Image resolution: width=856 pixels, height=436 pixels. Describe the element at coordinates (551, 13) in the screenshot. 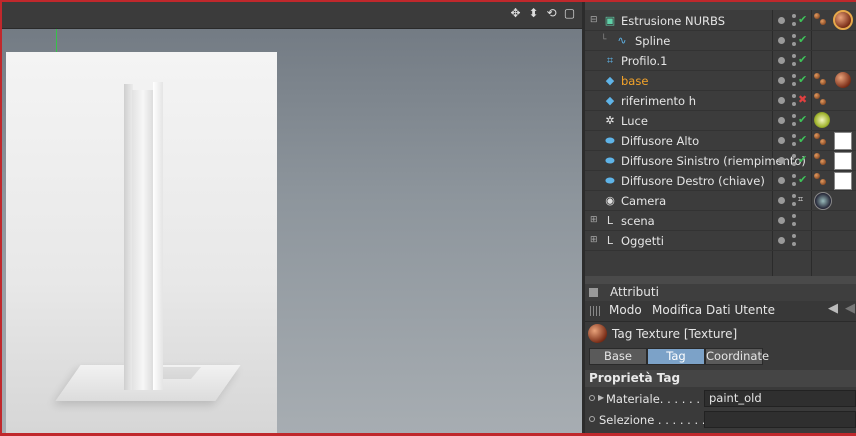

I see `rotate-icon: ⟲` at that location.